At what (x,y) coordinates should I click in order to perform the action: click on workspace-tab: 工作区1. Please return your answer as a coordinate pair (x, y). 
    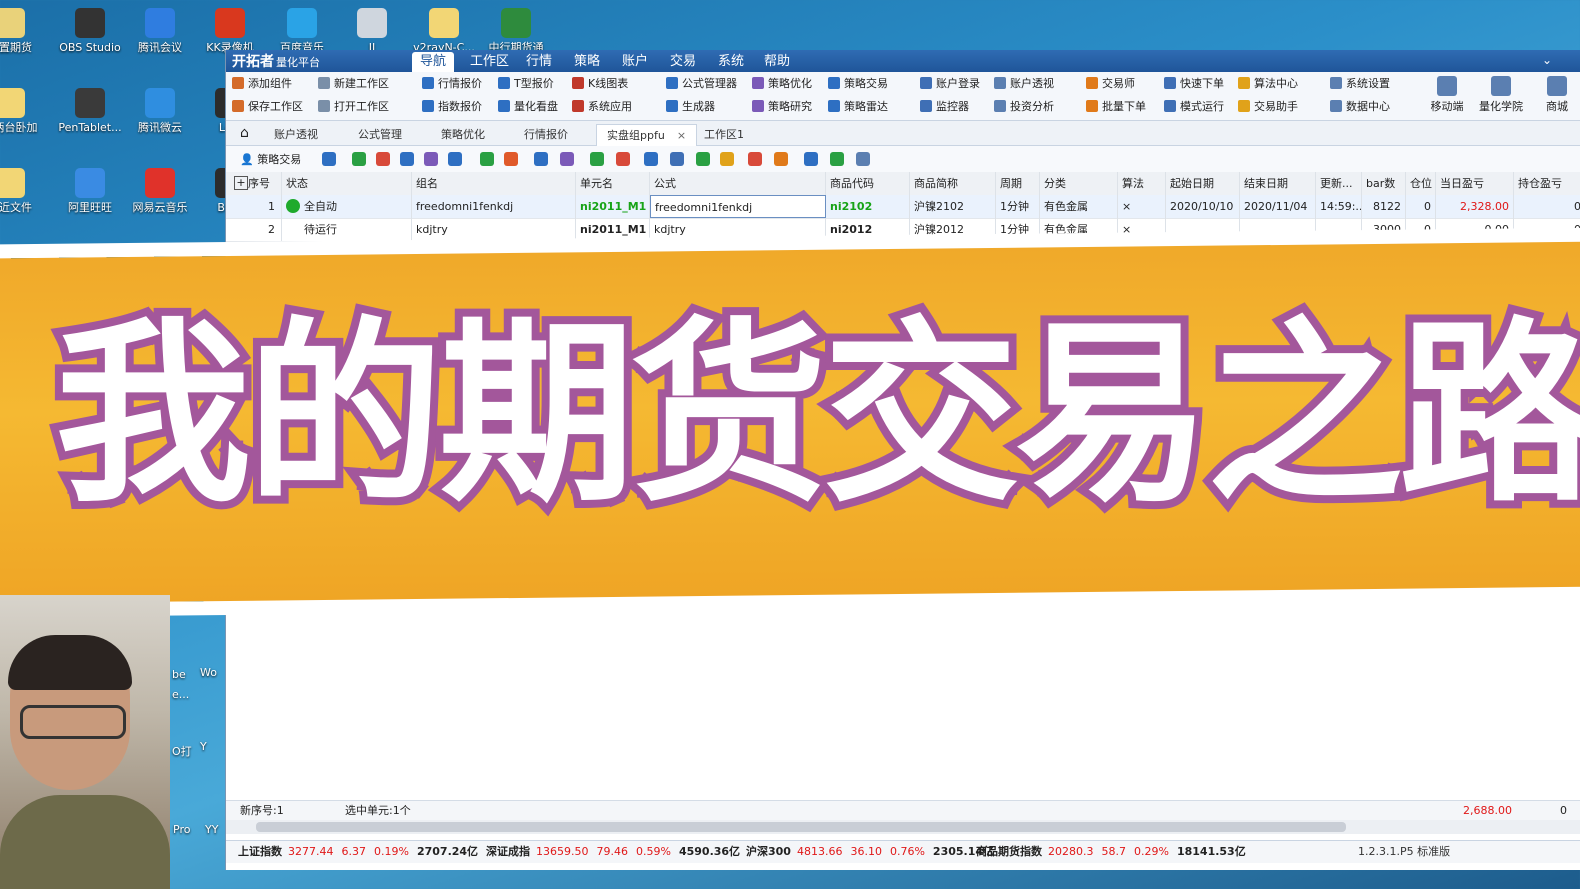
    Looking at the image, I should click on (724, 134).